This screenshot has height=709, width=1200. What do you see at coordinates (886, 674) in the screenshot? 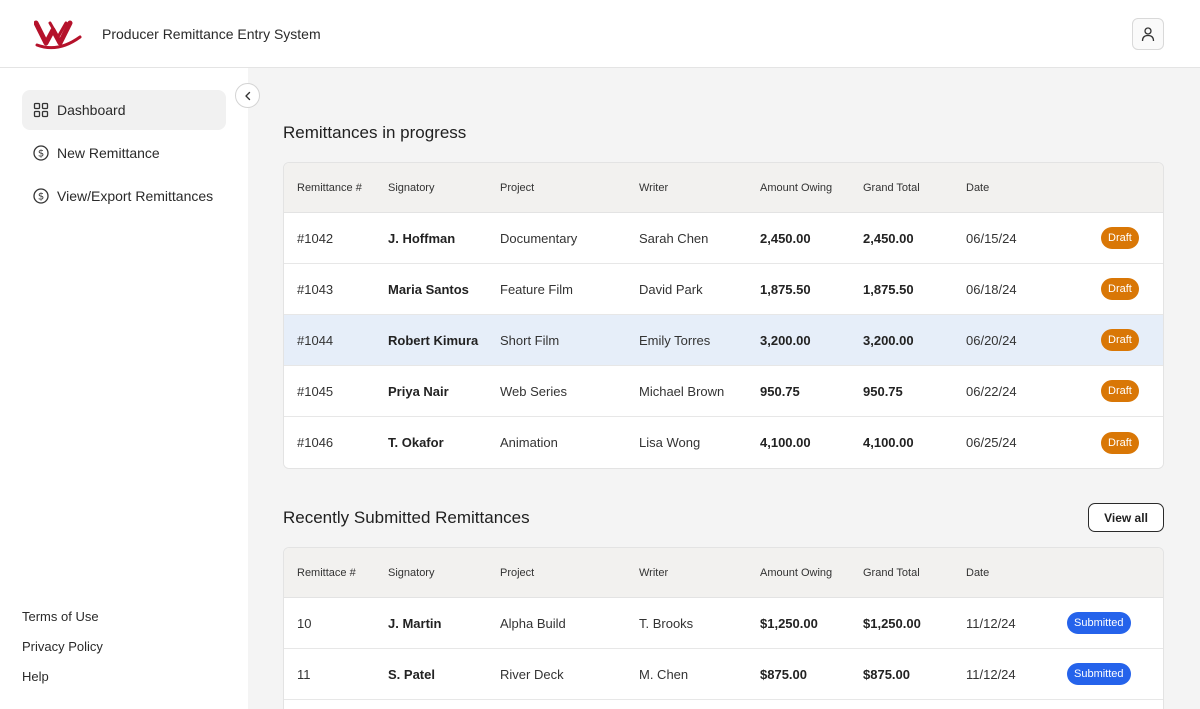
I see `grand-total: $875.00` at bounding box center [886, 674].